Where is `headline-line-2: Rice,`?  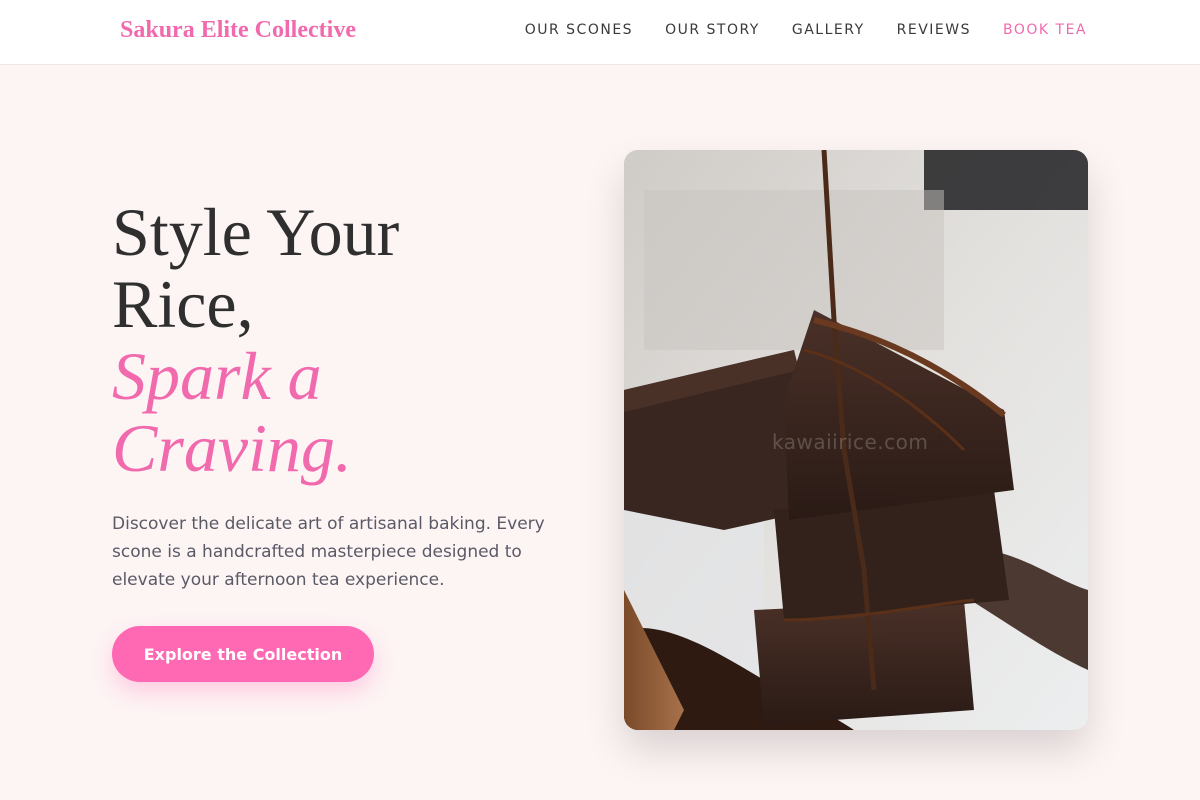 headline-line-2: Rice, is located at coordinates (183, 304).